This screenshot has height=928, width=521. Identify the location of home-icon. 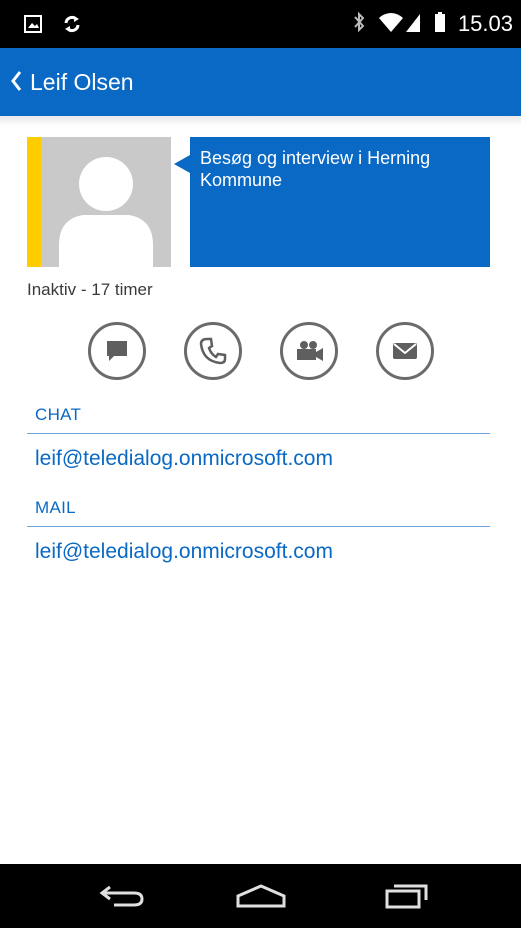
(261, 896).